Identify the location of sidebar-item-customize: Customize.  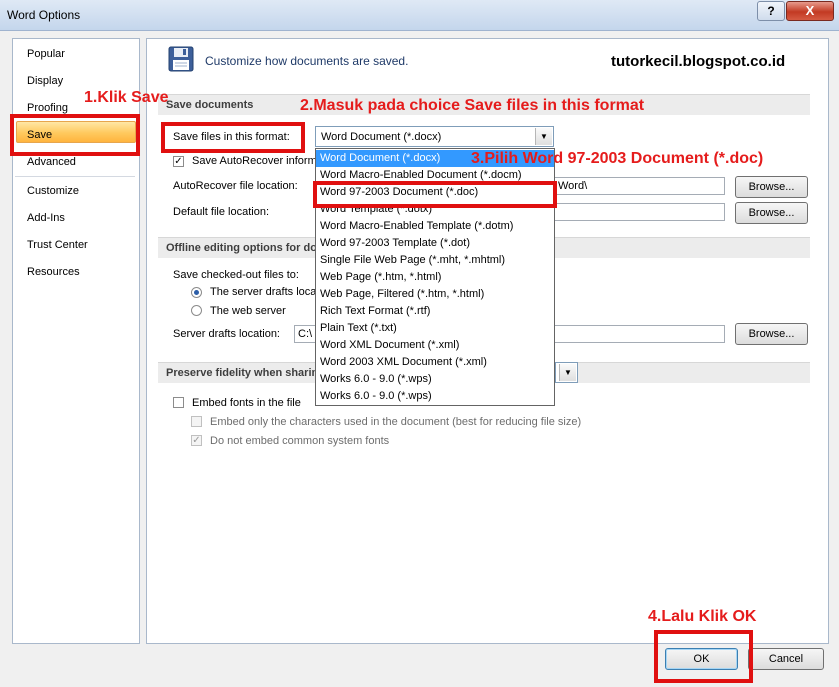
(53, 191).